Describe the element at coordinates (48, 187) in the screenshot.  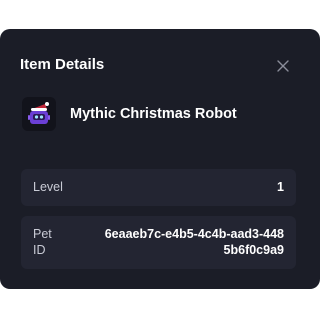
I see `level-label: Level` at that location.